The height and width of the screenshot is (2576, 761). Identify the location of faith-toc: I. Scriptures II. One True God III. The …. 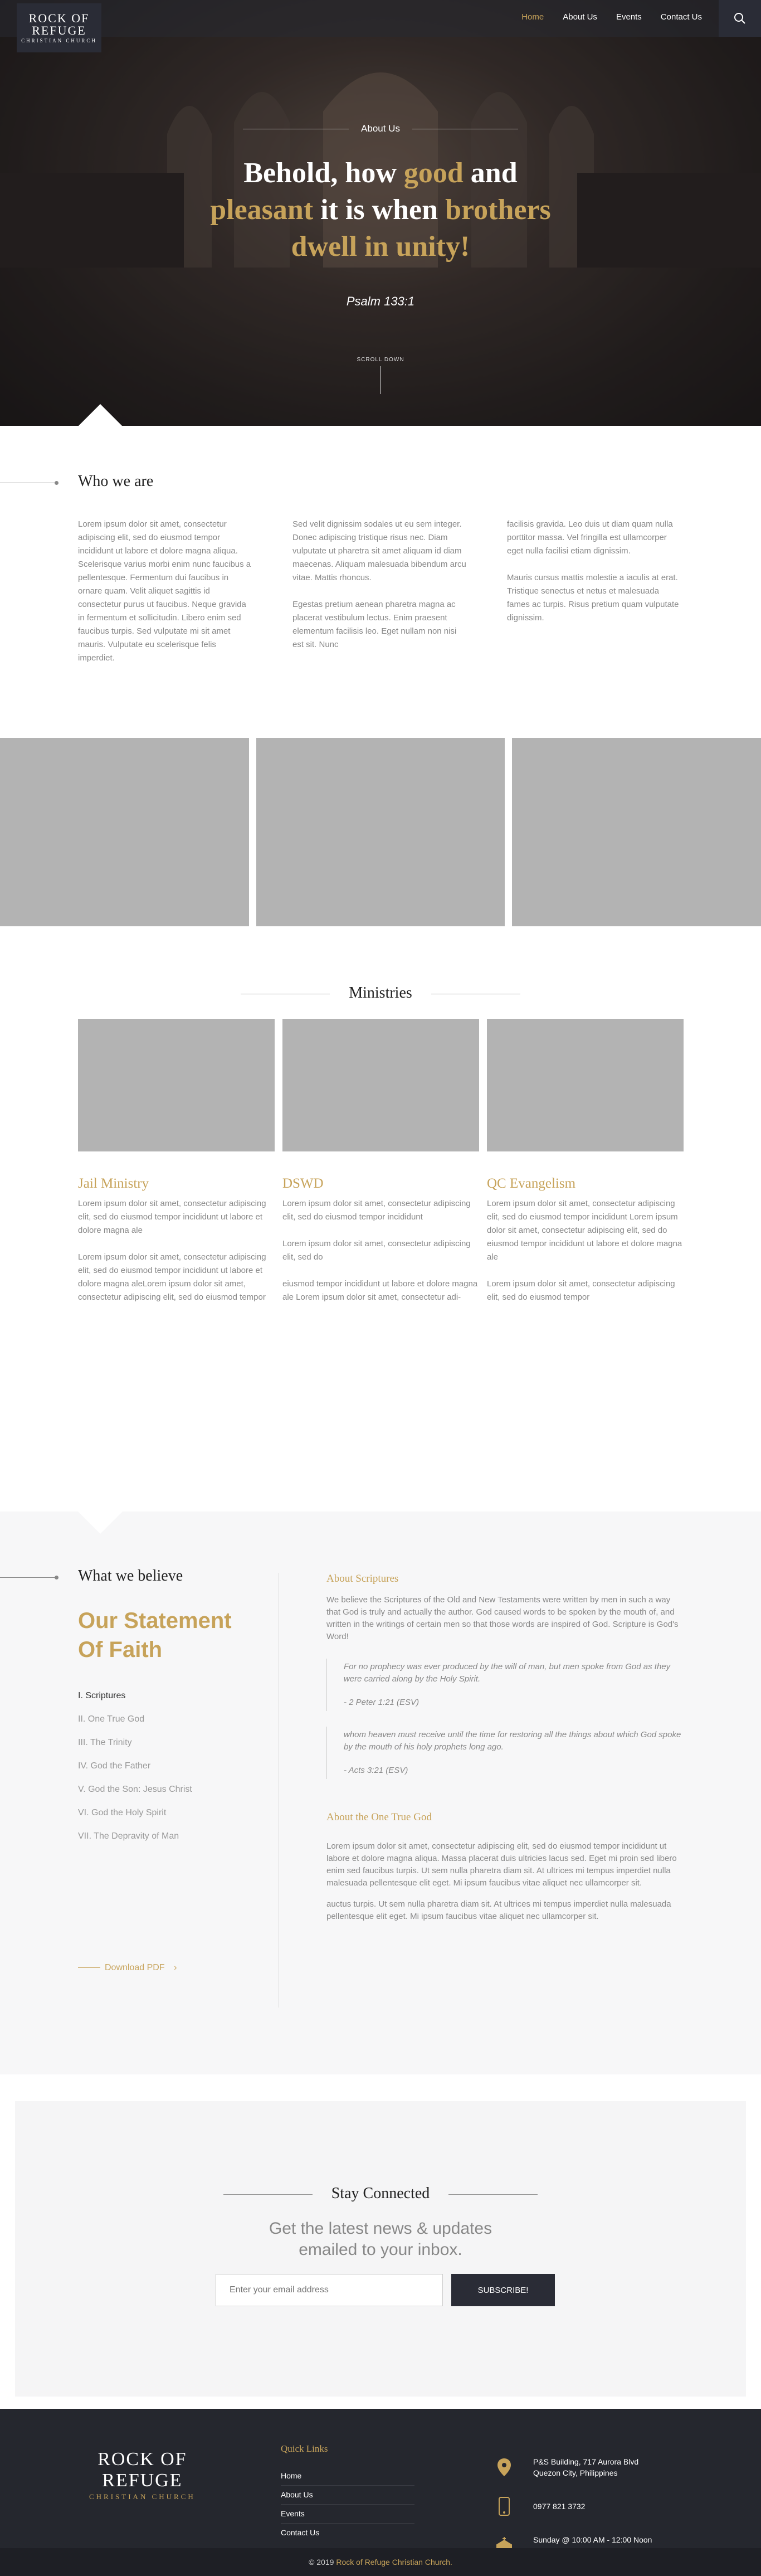
(135, 1773).